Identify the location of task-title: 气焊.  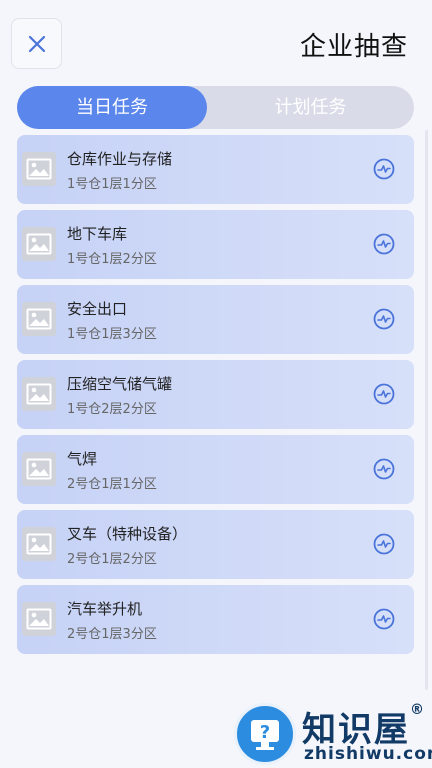
(82, 459).